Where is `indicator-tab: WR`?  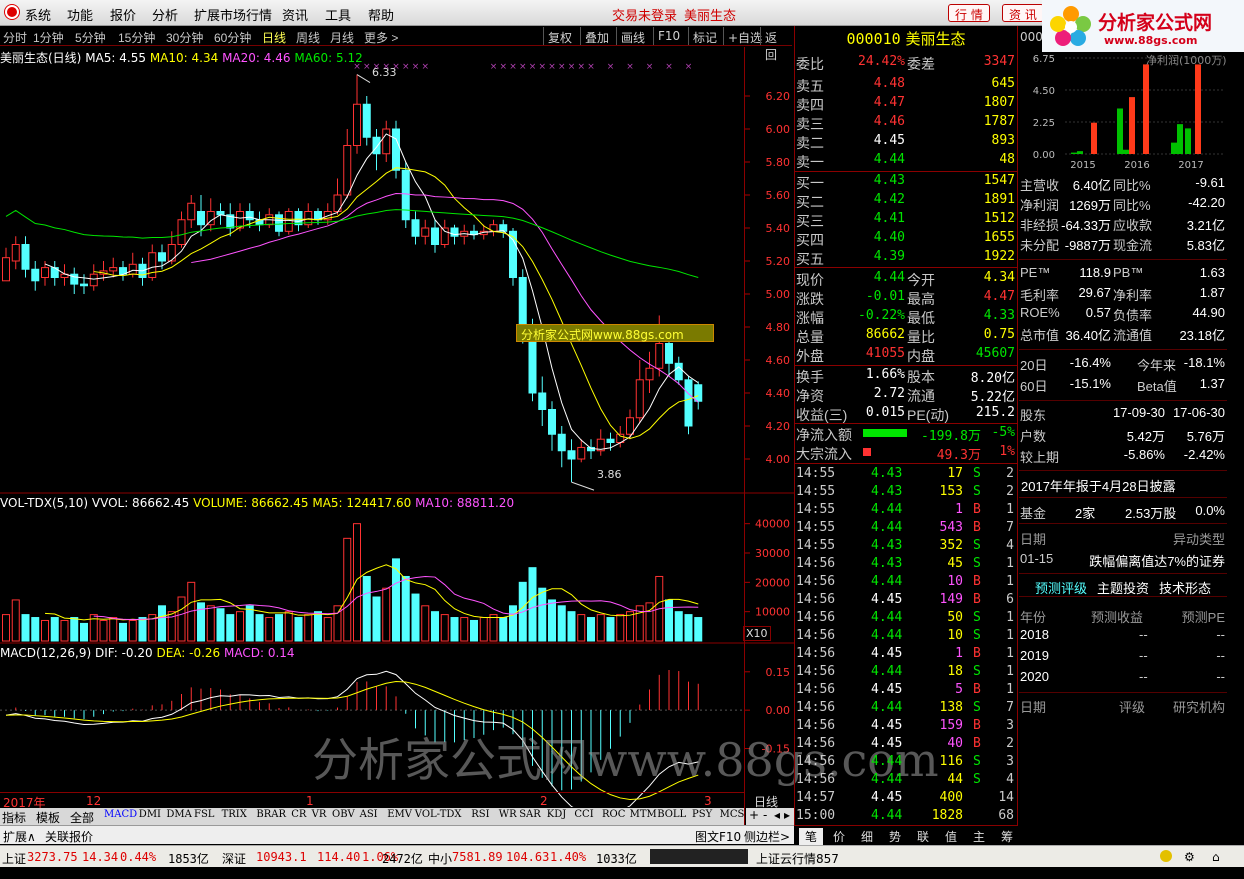 indicator-tab: WR is located at coordinates (508, 814).